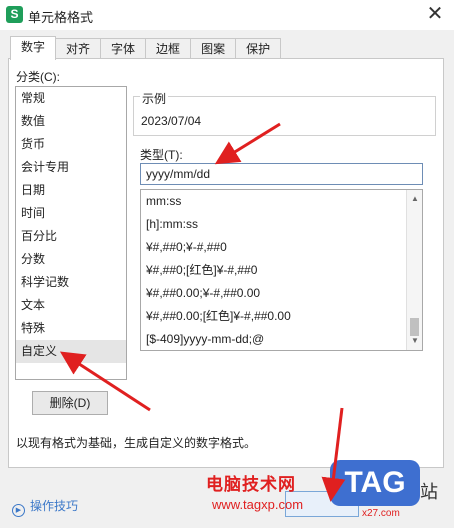  What do you see at coordinates (71, 259) in the screenshot?
I see `category-item: 分数` at bounding box center [71, 259].